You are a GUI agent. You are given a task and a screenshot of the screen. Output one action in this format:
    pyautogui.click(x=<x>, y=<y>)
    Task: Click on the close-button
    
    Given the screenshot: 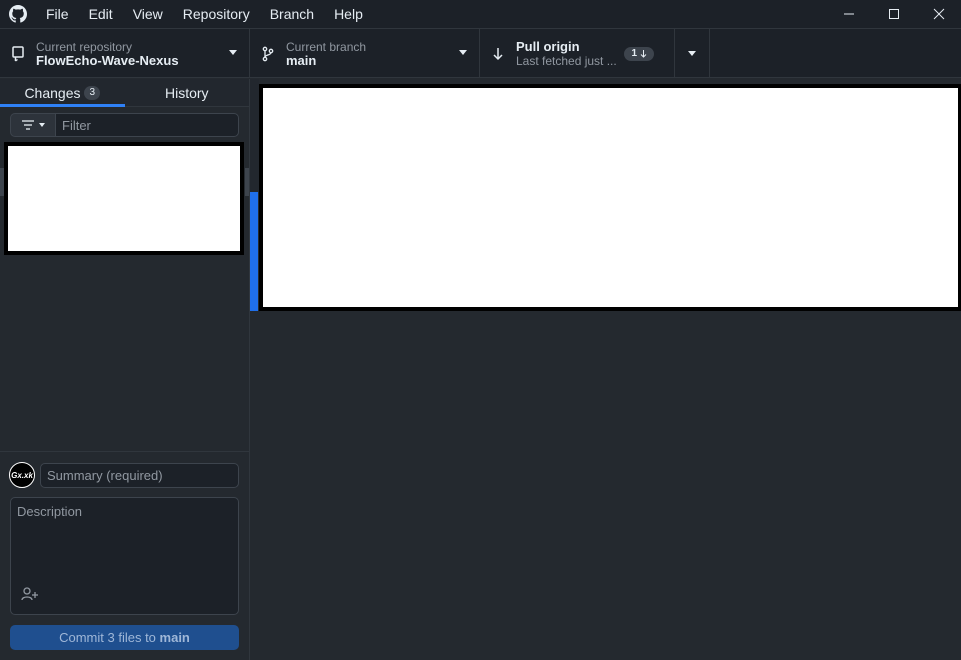 What is the action you would take?
    pyautogui.click(x=938, y=14)
    